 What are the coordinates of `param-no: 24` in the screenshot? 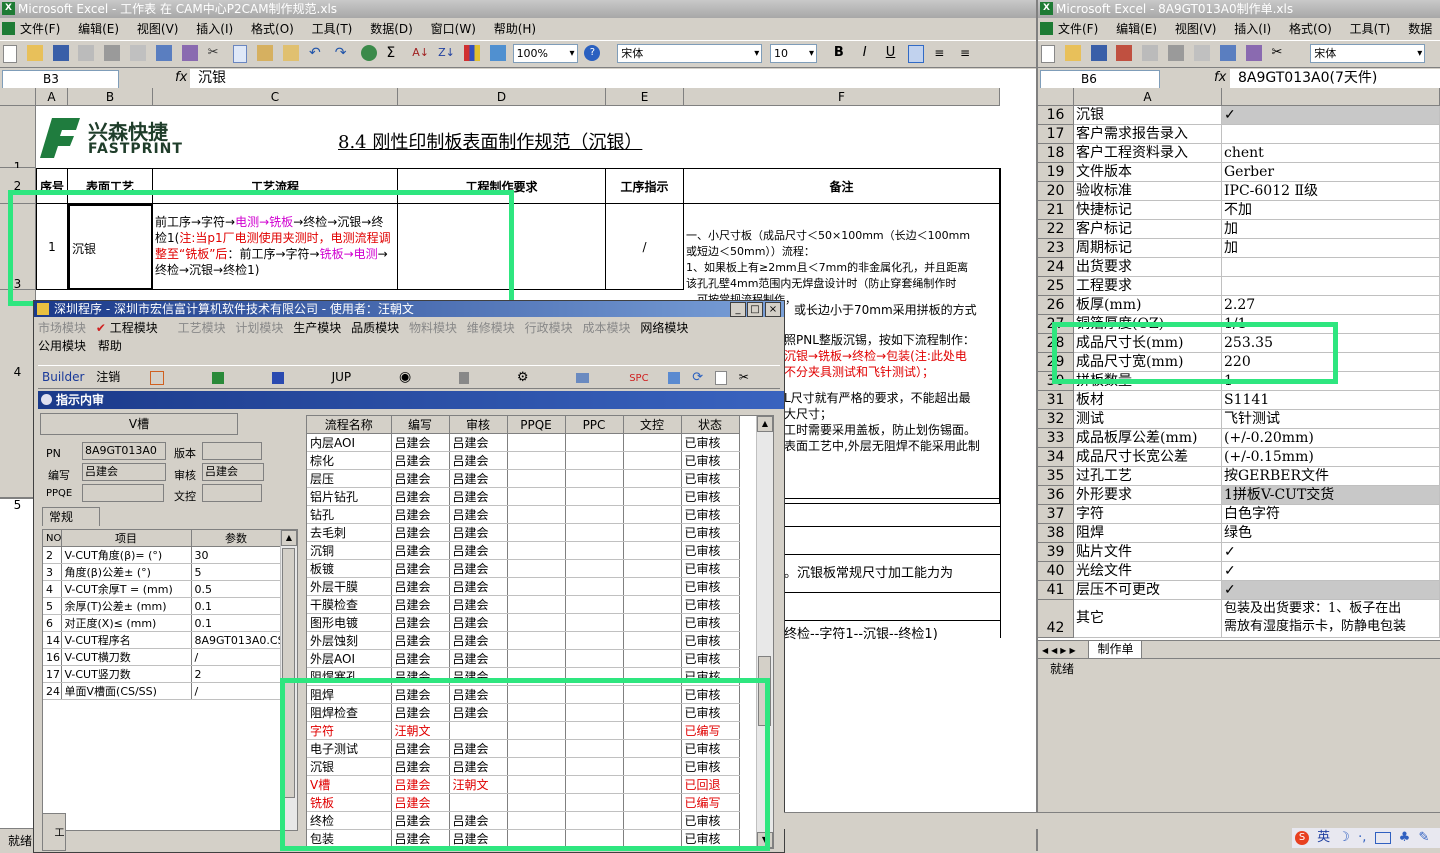 It's located at (52, 691).